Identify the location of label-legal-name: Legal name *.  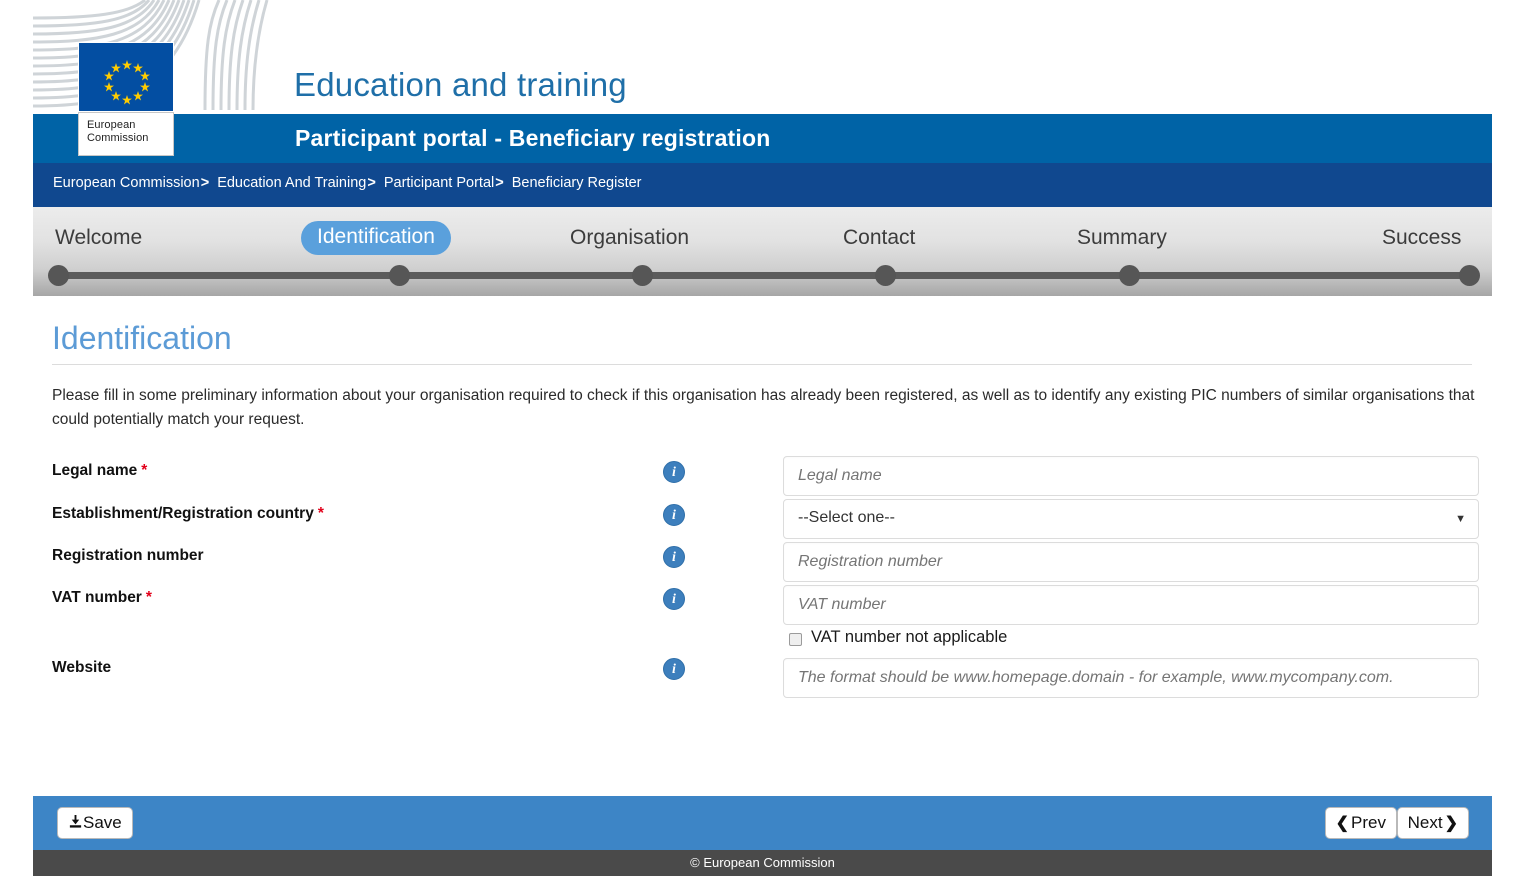
(99, 471).